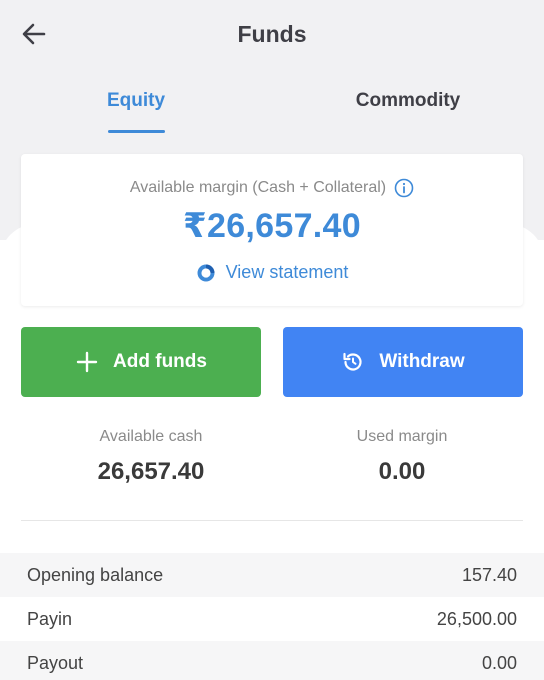  I want to click on console-logo-icon, so click(206, 273).